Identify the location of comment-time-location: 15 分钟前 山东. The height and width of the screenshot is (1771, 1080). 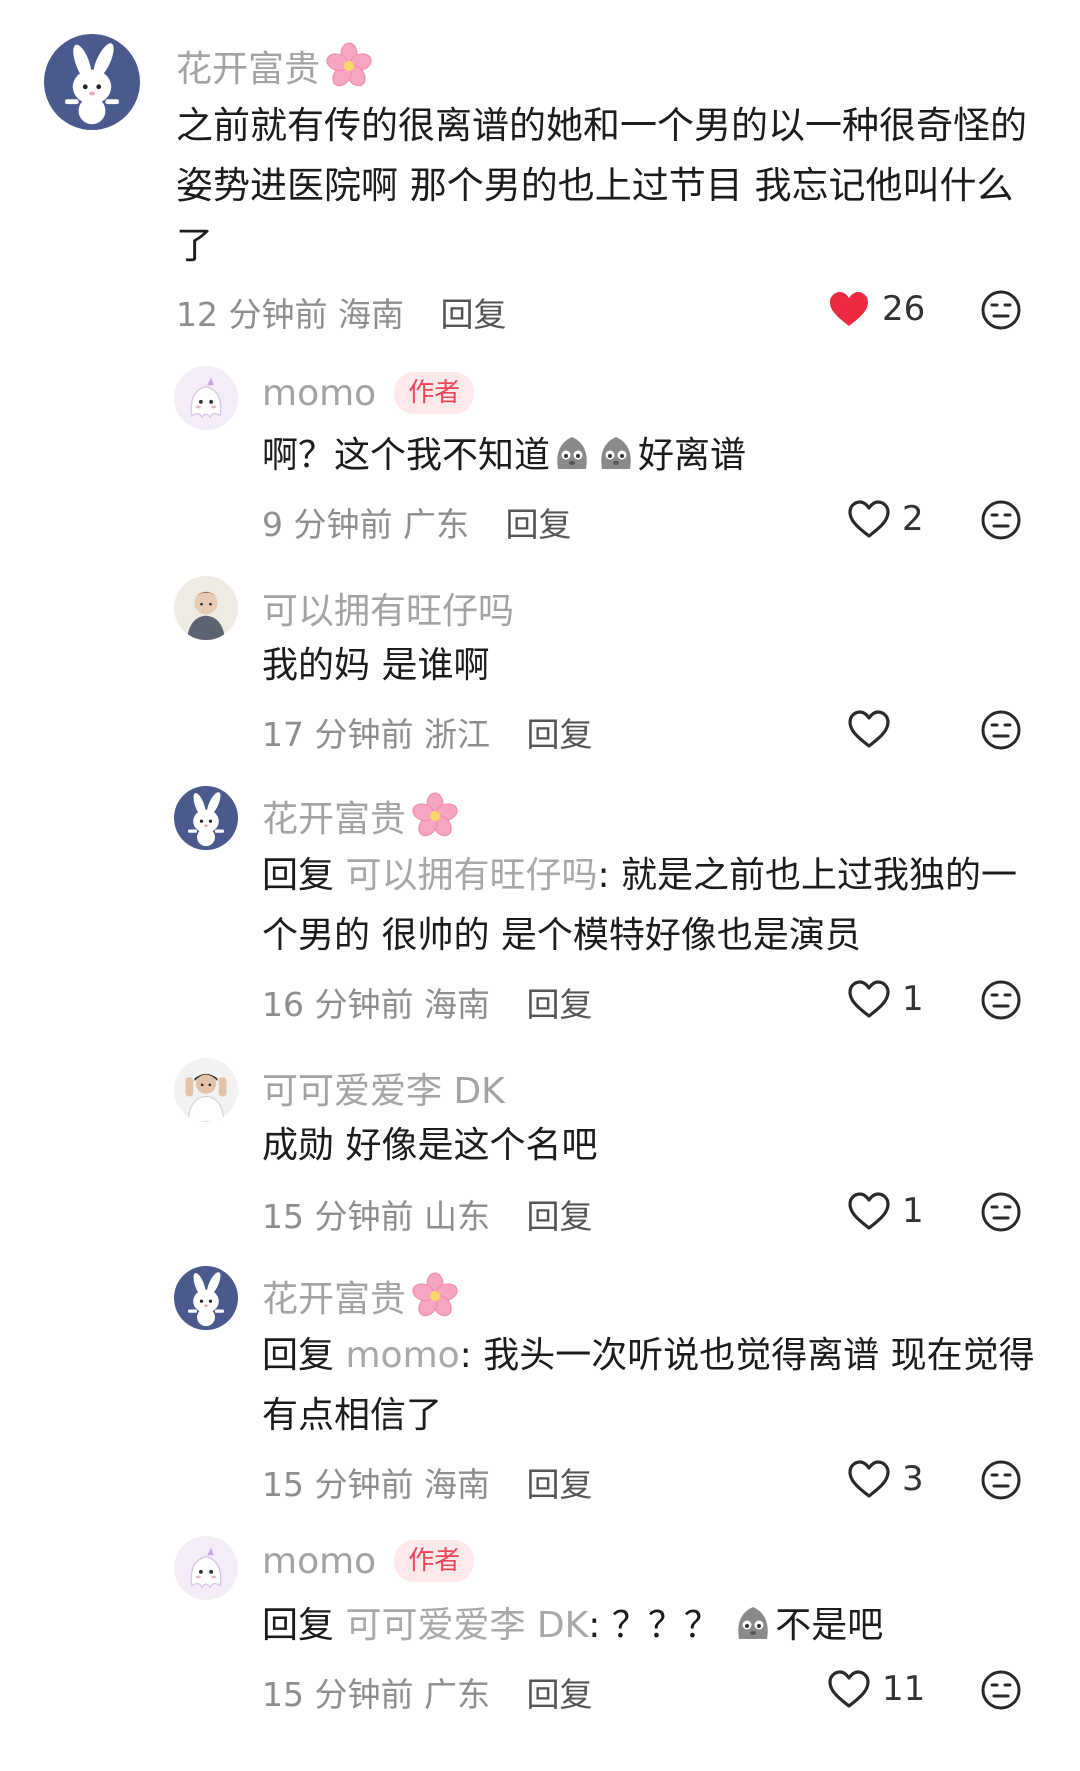
(376, 1216).